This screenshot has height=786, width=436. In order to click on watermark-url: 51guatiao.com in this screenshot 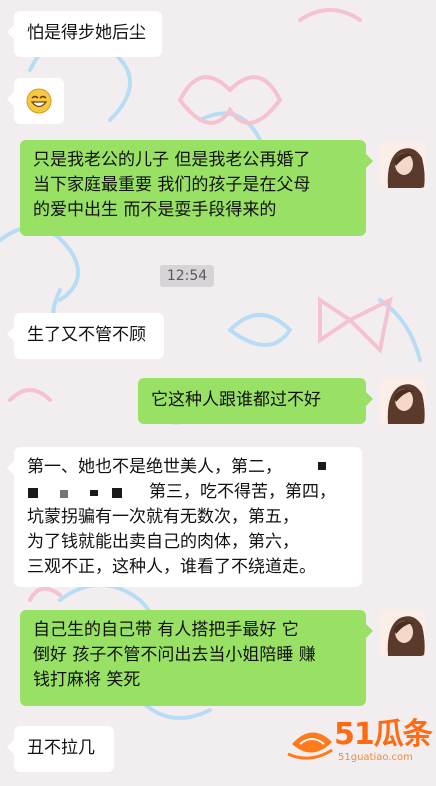, I will do `click(375, 757)`.